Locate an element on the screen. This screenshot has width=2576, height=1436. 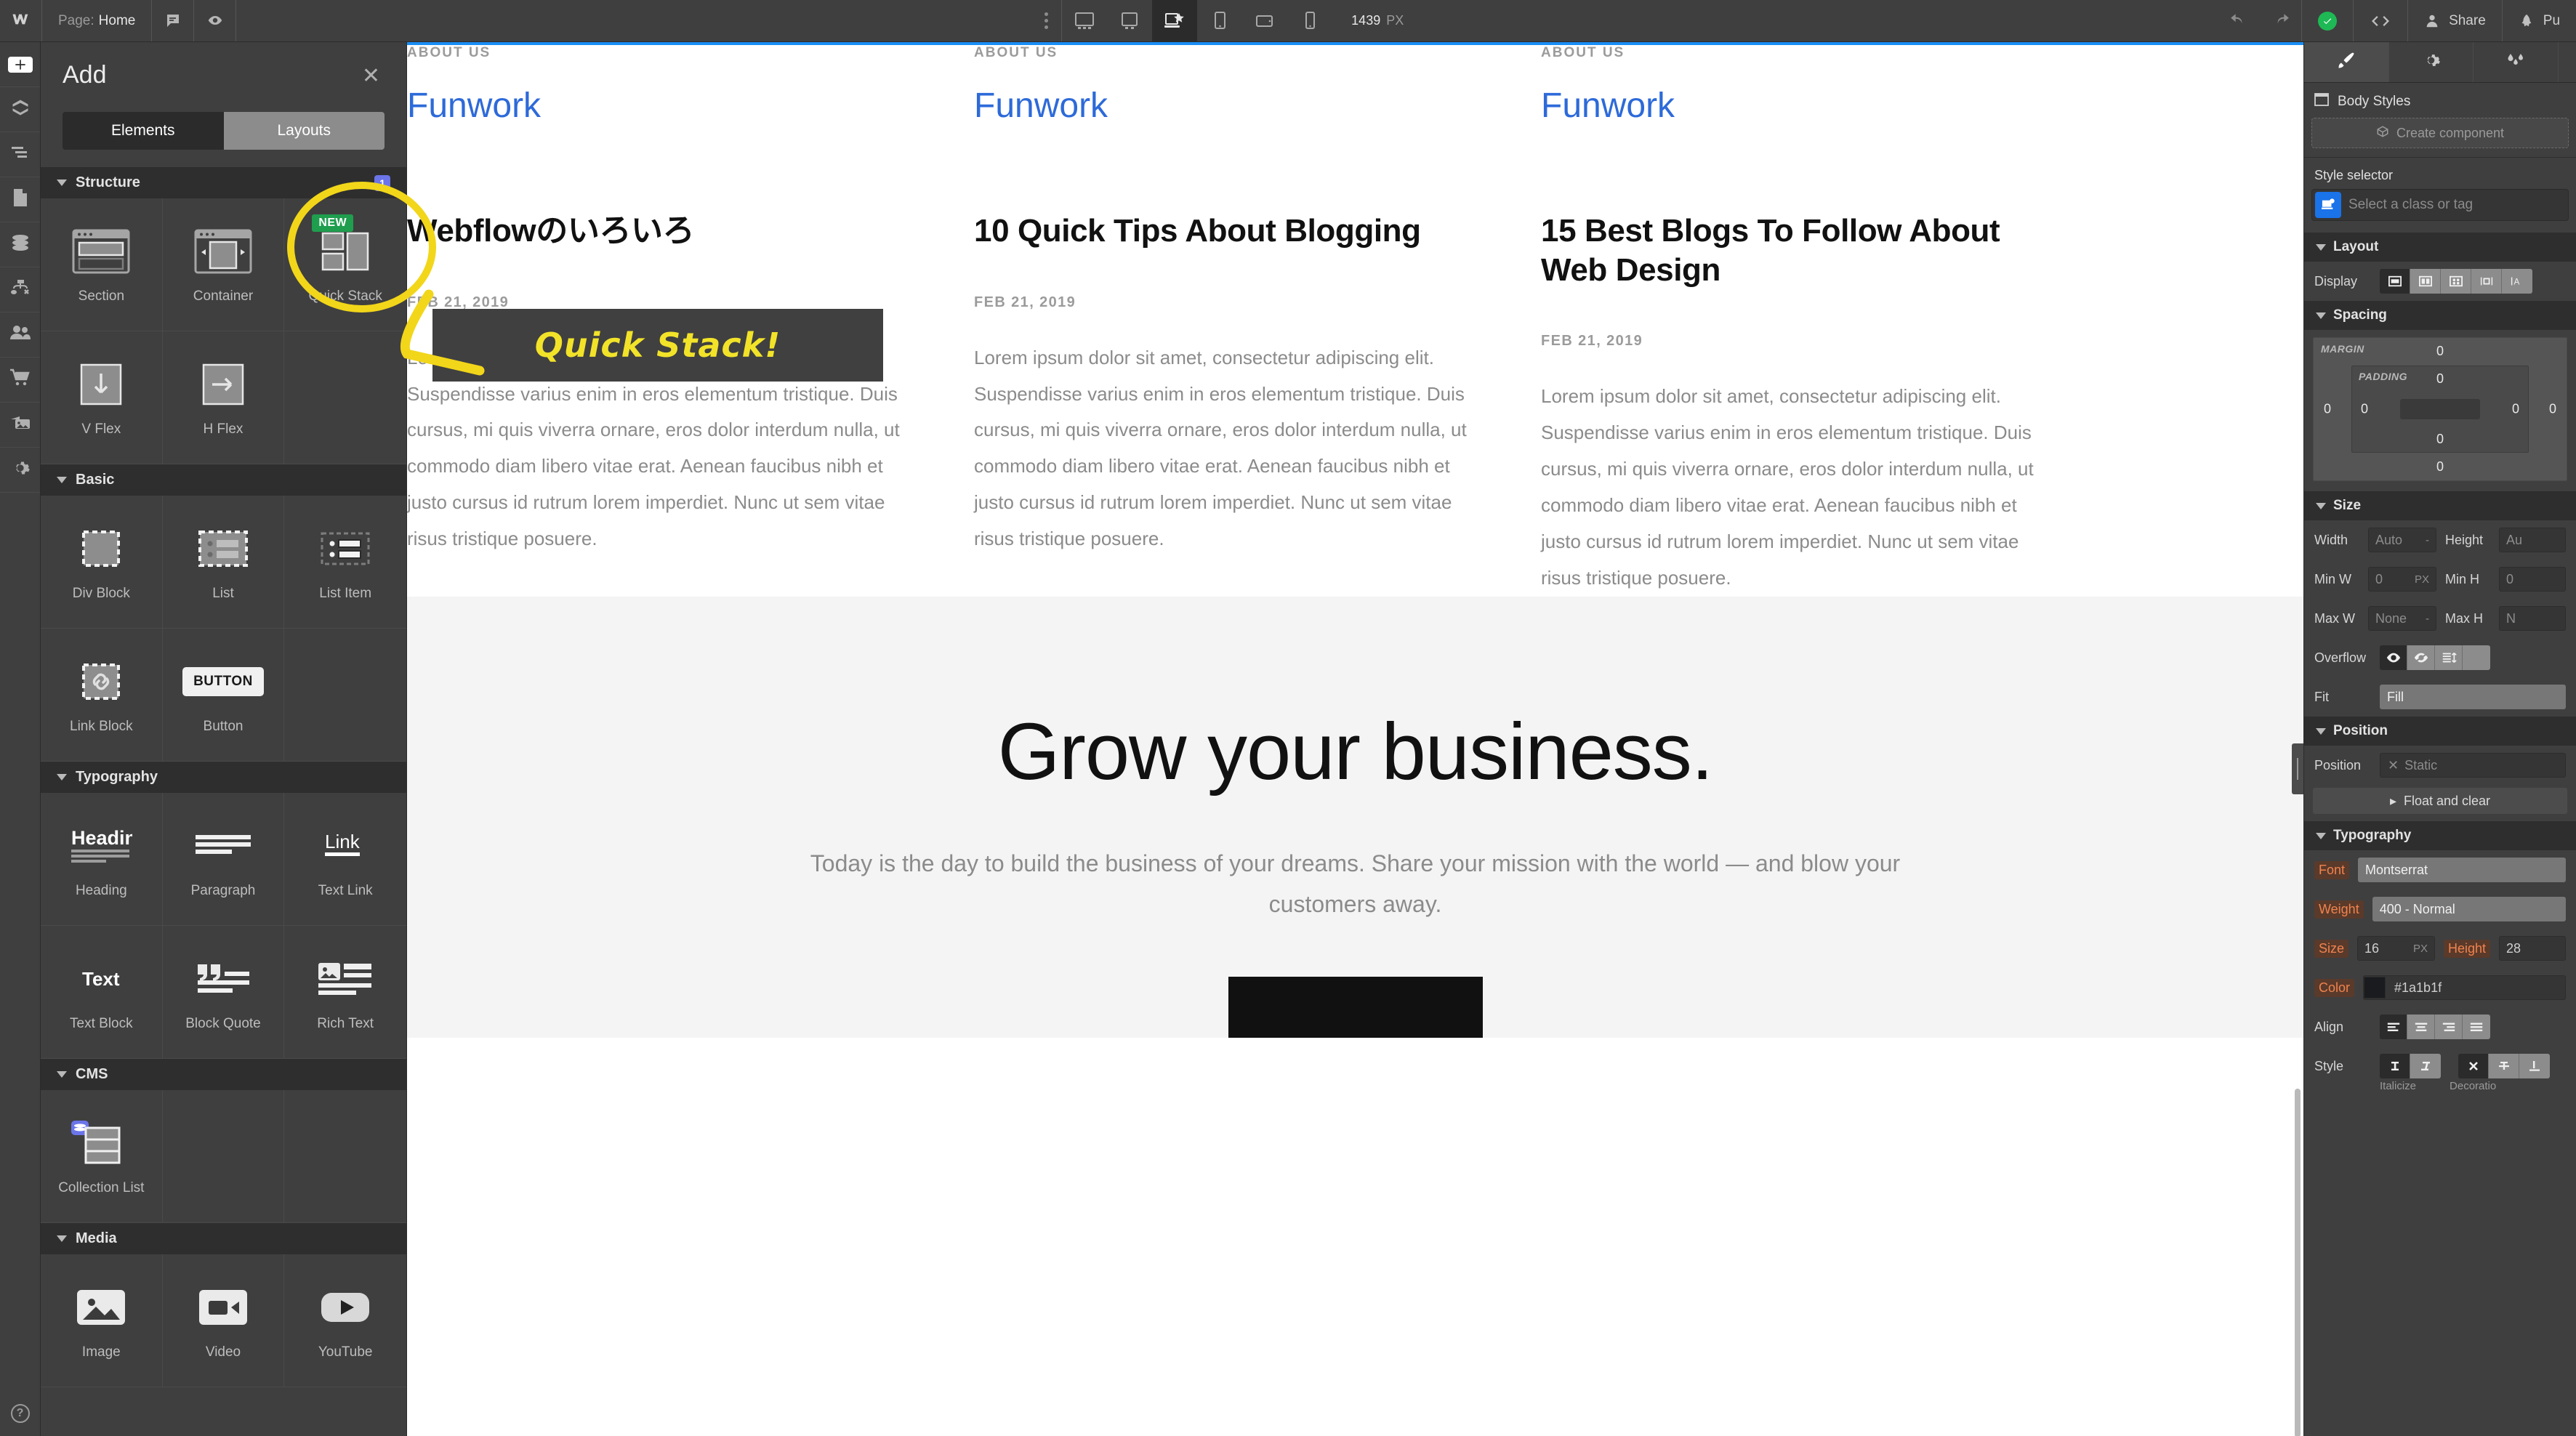
display-flex-option is located at coordinates (2425, 282).